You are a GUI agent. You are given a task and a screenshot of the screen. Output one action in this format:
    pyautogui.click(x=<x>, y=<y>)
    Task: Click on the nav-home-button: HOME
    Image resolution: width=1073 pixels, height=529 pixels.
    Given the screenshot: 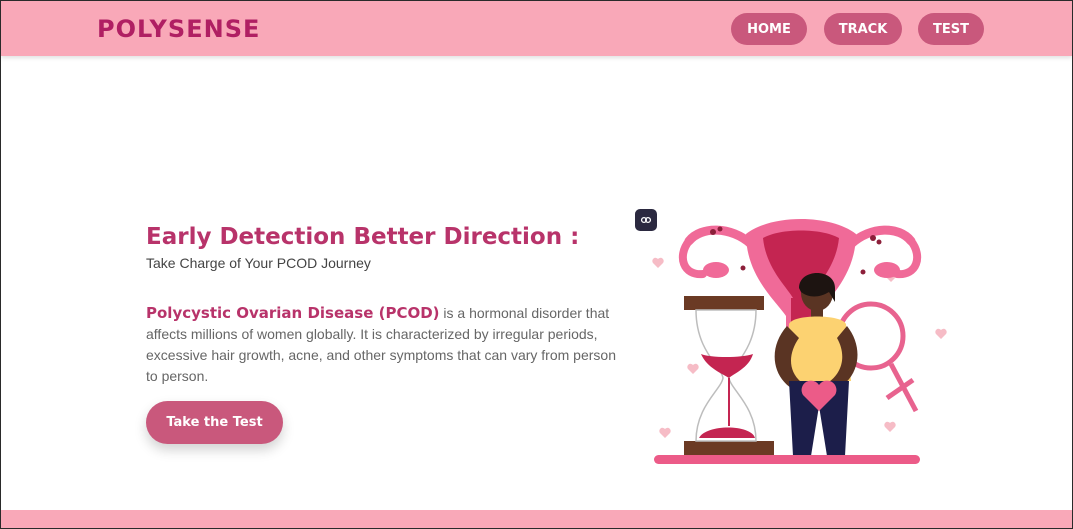 What is the action you would take?
    pyautogui.click(x=769, y=29)
    